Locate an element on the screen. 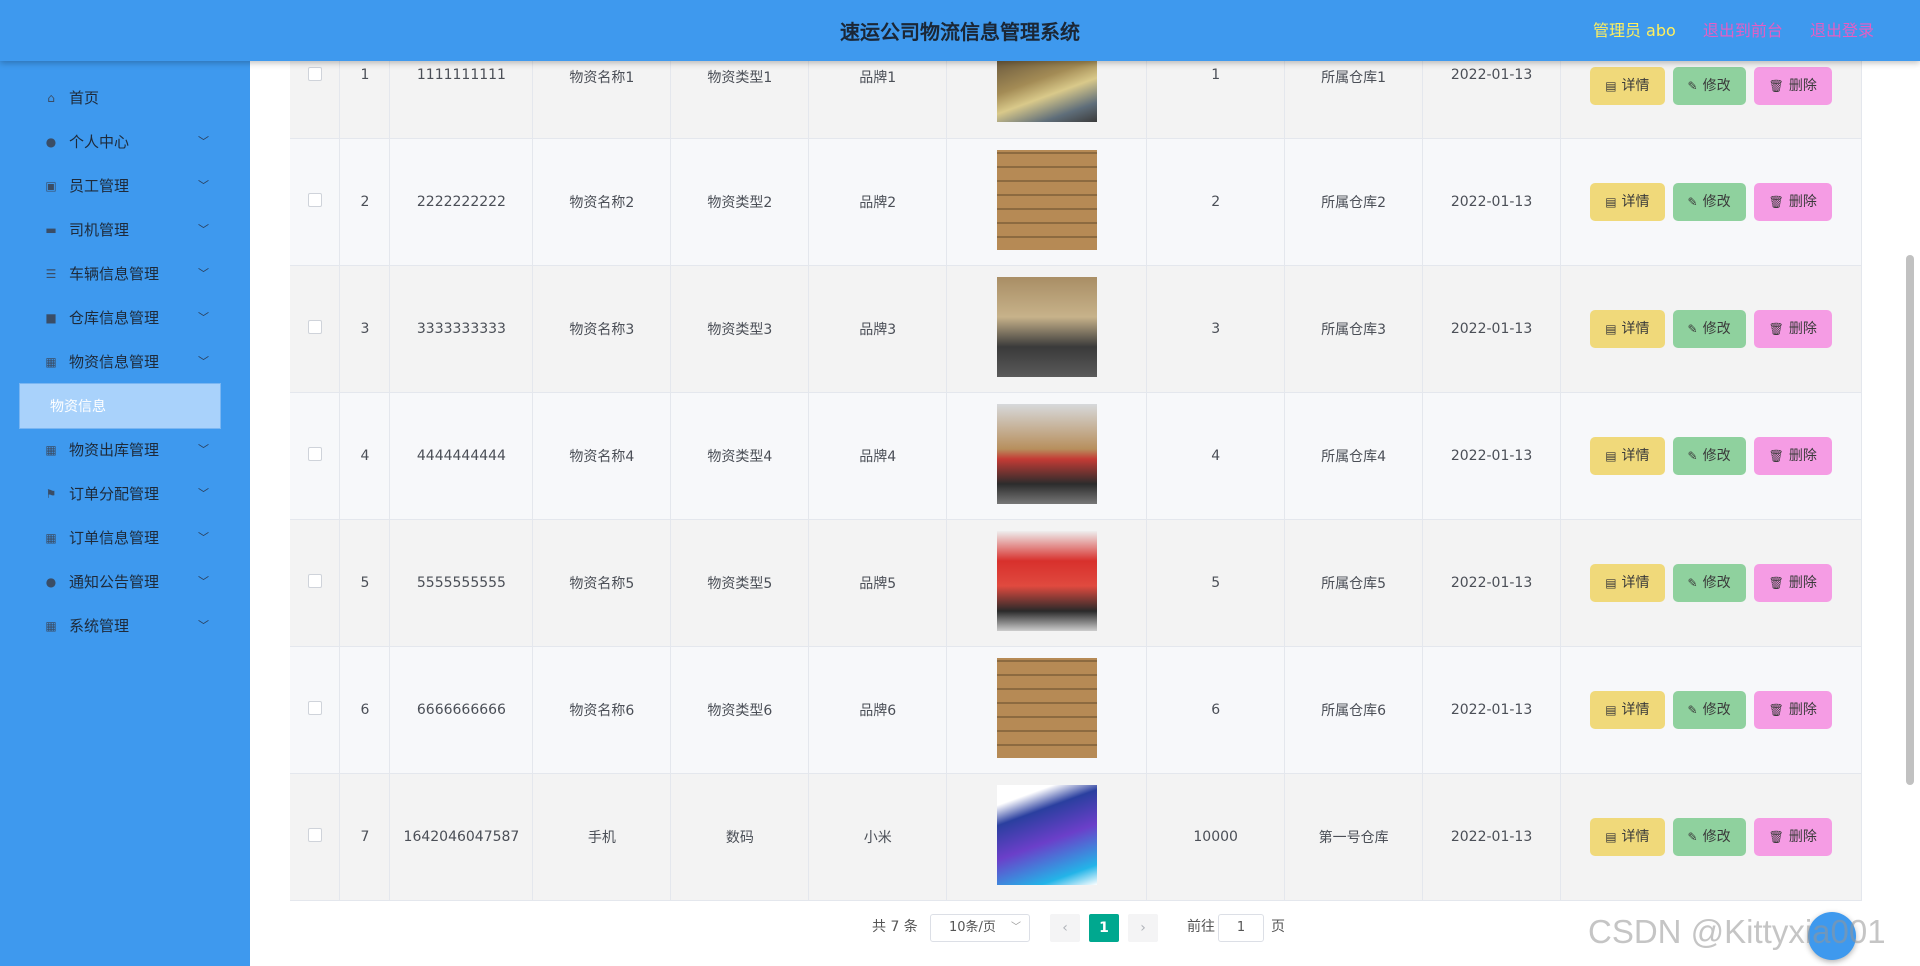 The height and width of the screenshot is (966, 1920). sidebar-item-label: 员工管理 is located at coordinates (99, 186).